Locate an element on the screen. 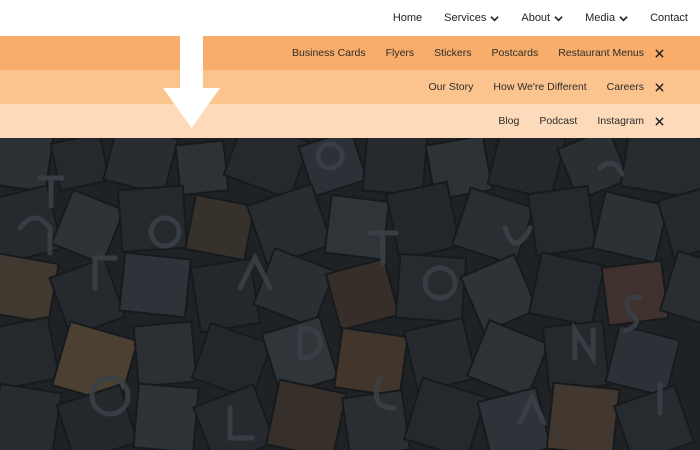 Image resolution: width=700 pixels, height=450 pixels. submenu-link-our-story: Our Story is located at coordinates (450, 87).